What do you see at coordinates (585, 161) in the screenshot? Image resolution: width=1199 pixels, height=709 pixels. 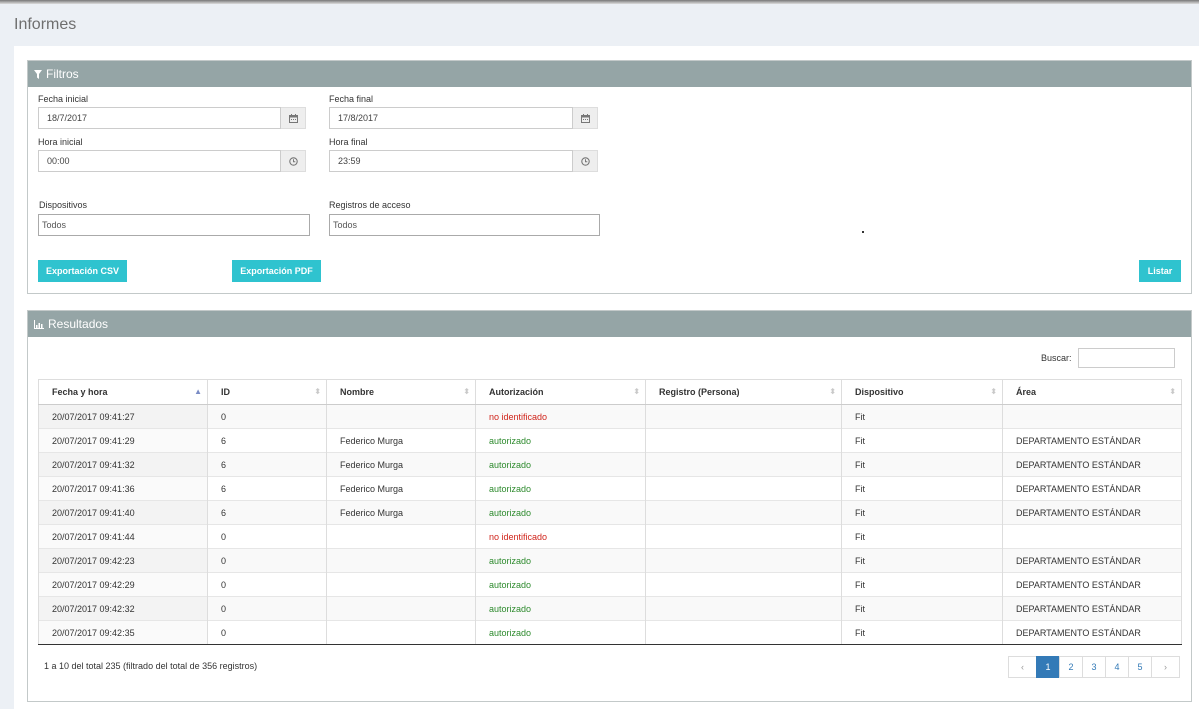 I see `hora-final-clock-button` at bounding box center [585, 161].